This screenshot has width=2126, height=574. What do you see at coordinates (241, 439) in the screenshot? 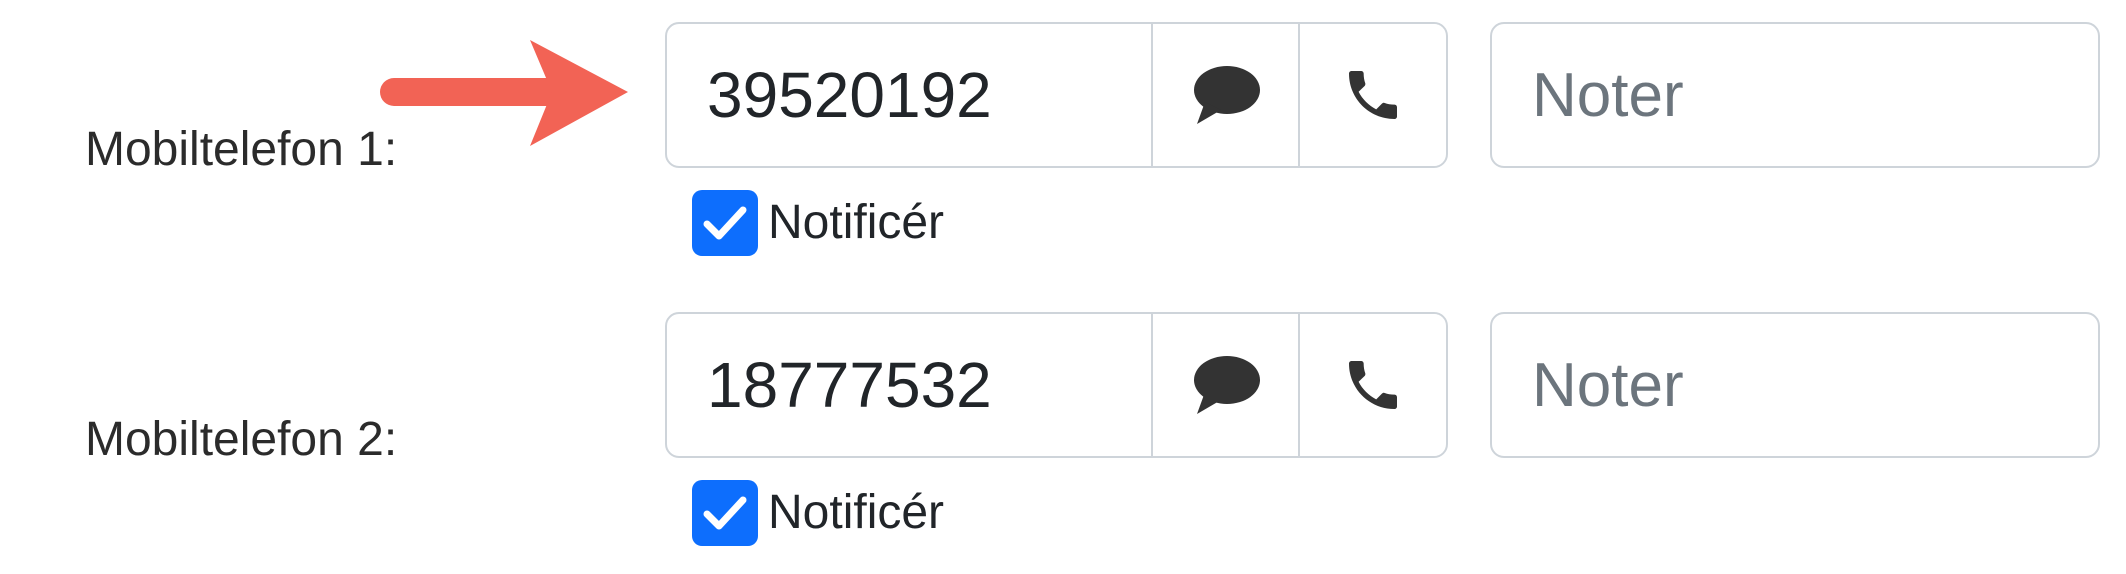
I see `mobile-phone-2-label: Mobiltelefon 2:` at bounding box center [241, 439].